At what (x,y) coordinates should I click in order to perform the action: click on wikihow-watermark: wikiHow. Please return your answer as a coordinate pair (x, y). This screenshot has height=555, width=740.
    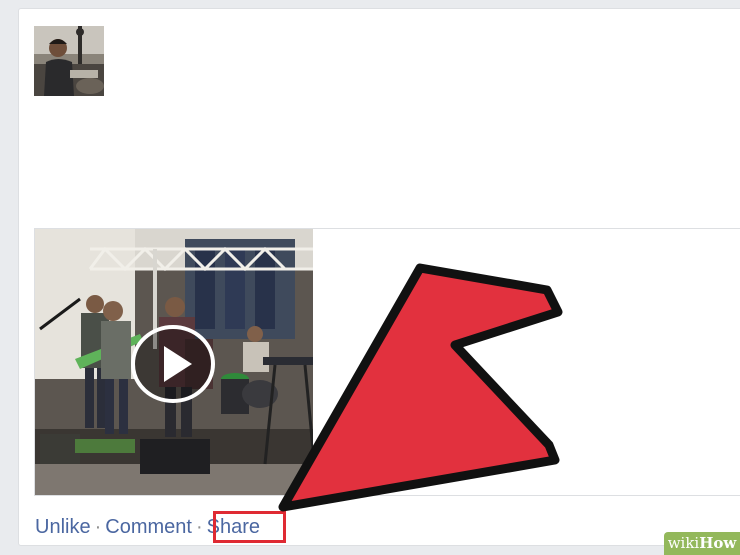
    Looking at the image, I should click on (702, 543).